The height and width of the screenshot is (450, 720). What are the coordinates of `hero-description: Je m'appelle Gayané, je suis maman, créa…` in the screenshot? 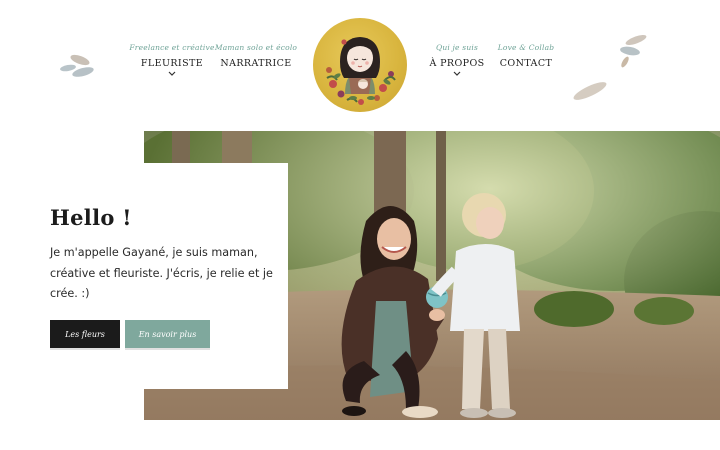 It's located at (161, 273).